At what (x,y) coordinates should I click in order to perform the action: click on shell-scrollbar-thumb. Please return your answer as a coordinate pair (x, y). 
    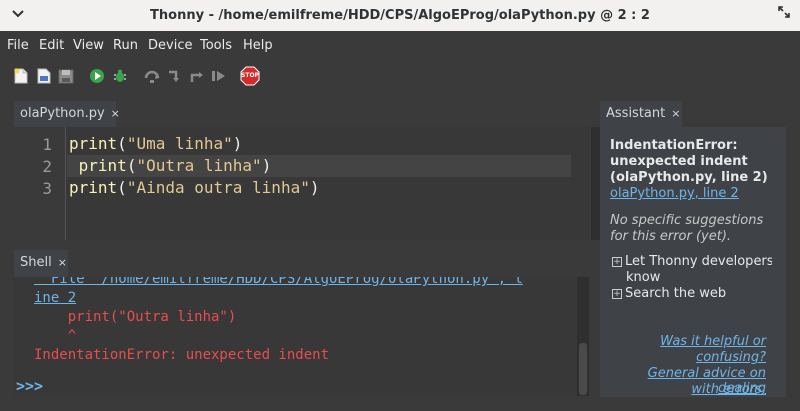
    Looking at the image, I should click on (583, 369).